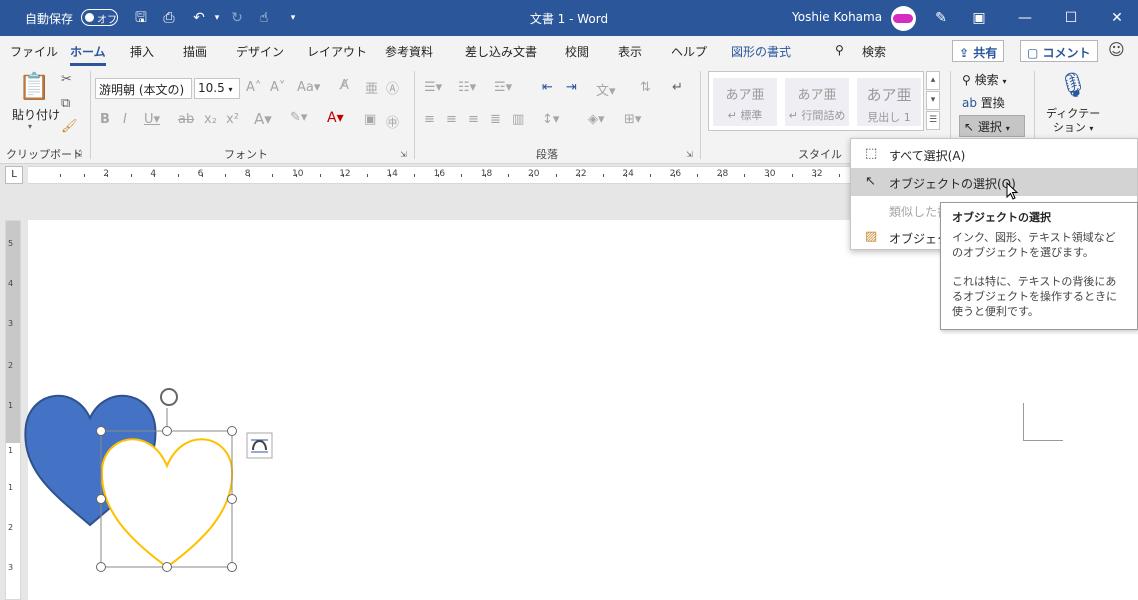  I want to click on tab-layout: レイアウト, so click(337, 51).